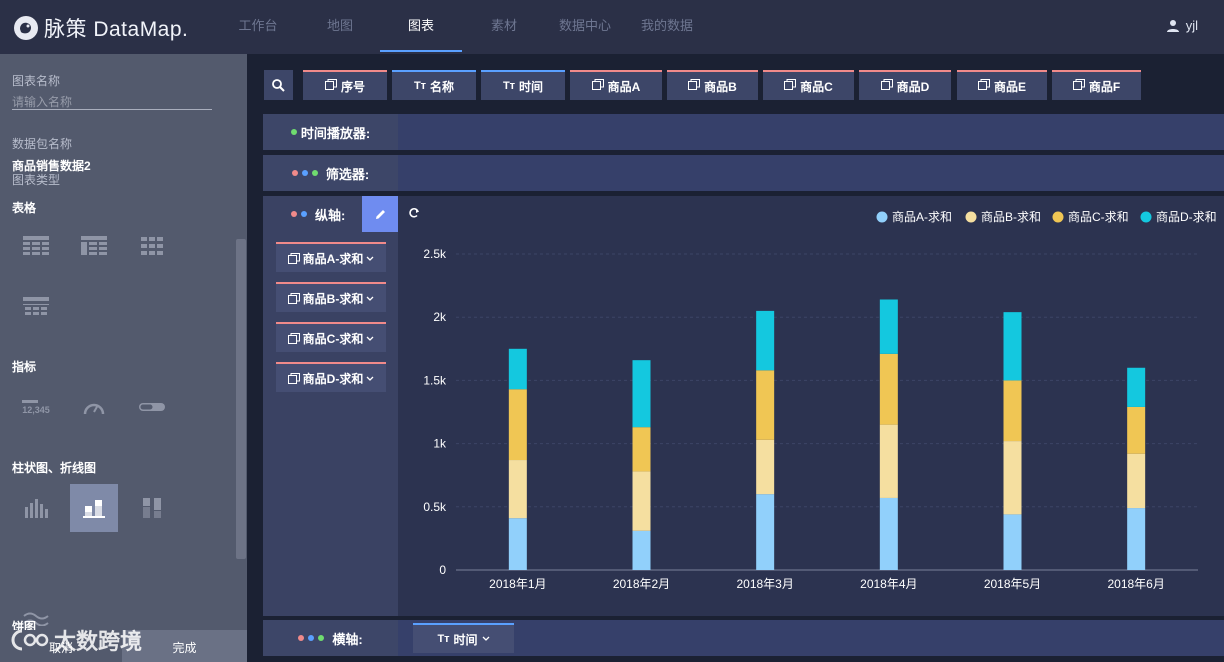 The image size is (1224, 662). What do you see at coordinates (36, 81) in the screenshot?
I see `chart-name-label: 图表名称` at bounding box center [36, 81].